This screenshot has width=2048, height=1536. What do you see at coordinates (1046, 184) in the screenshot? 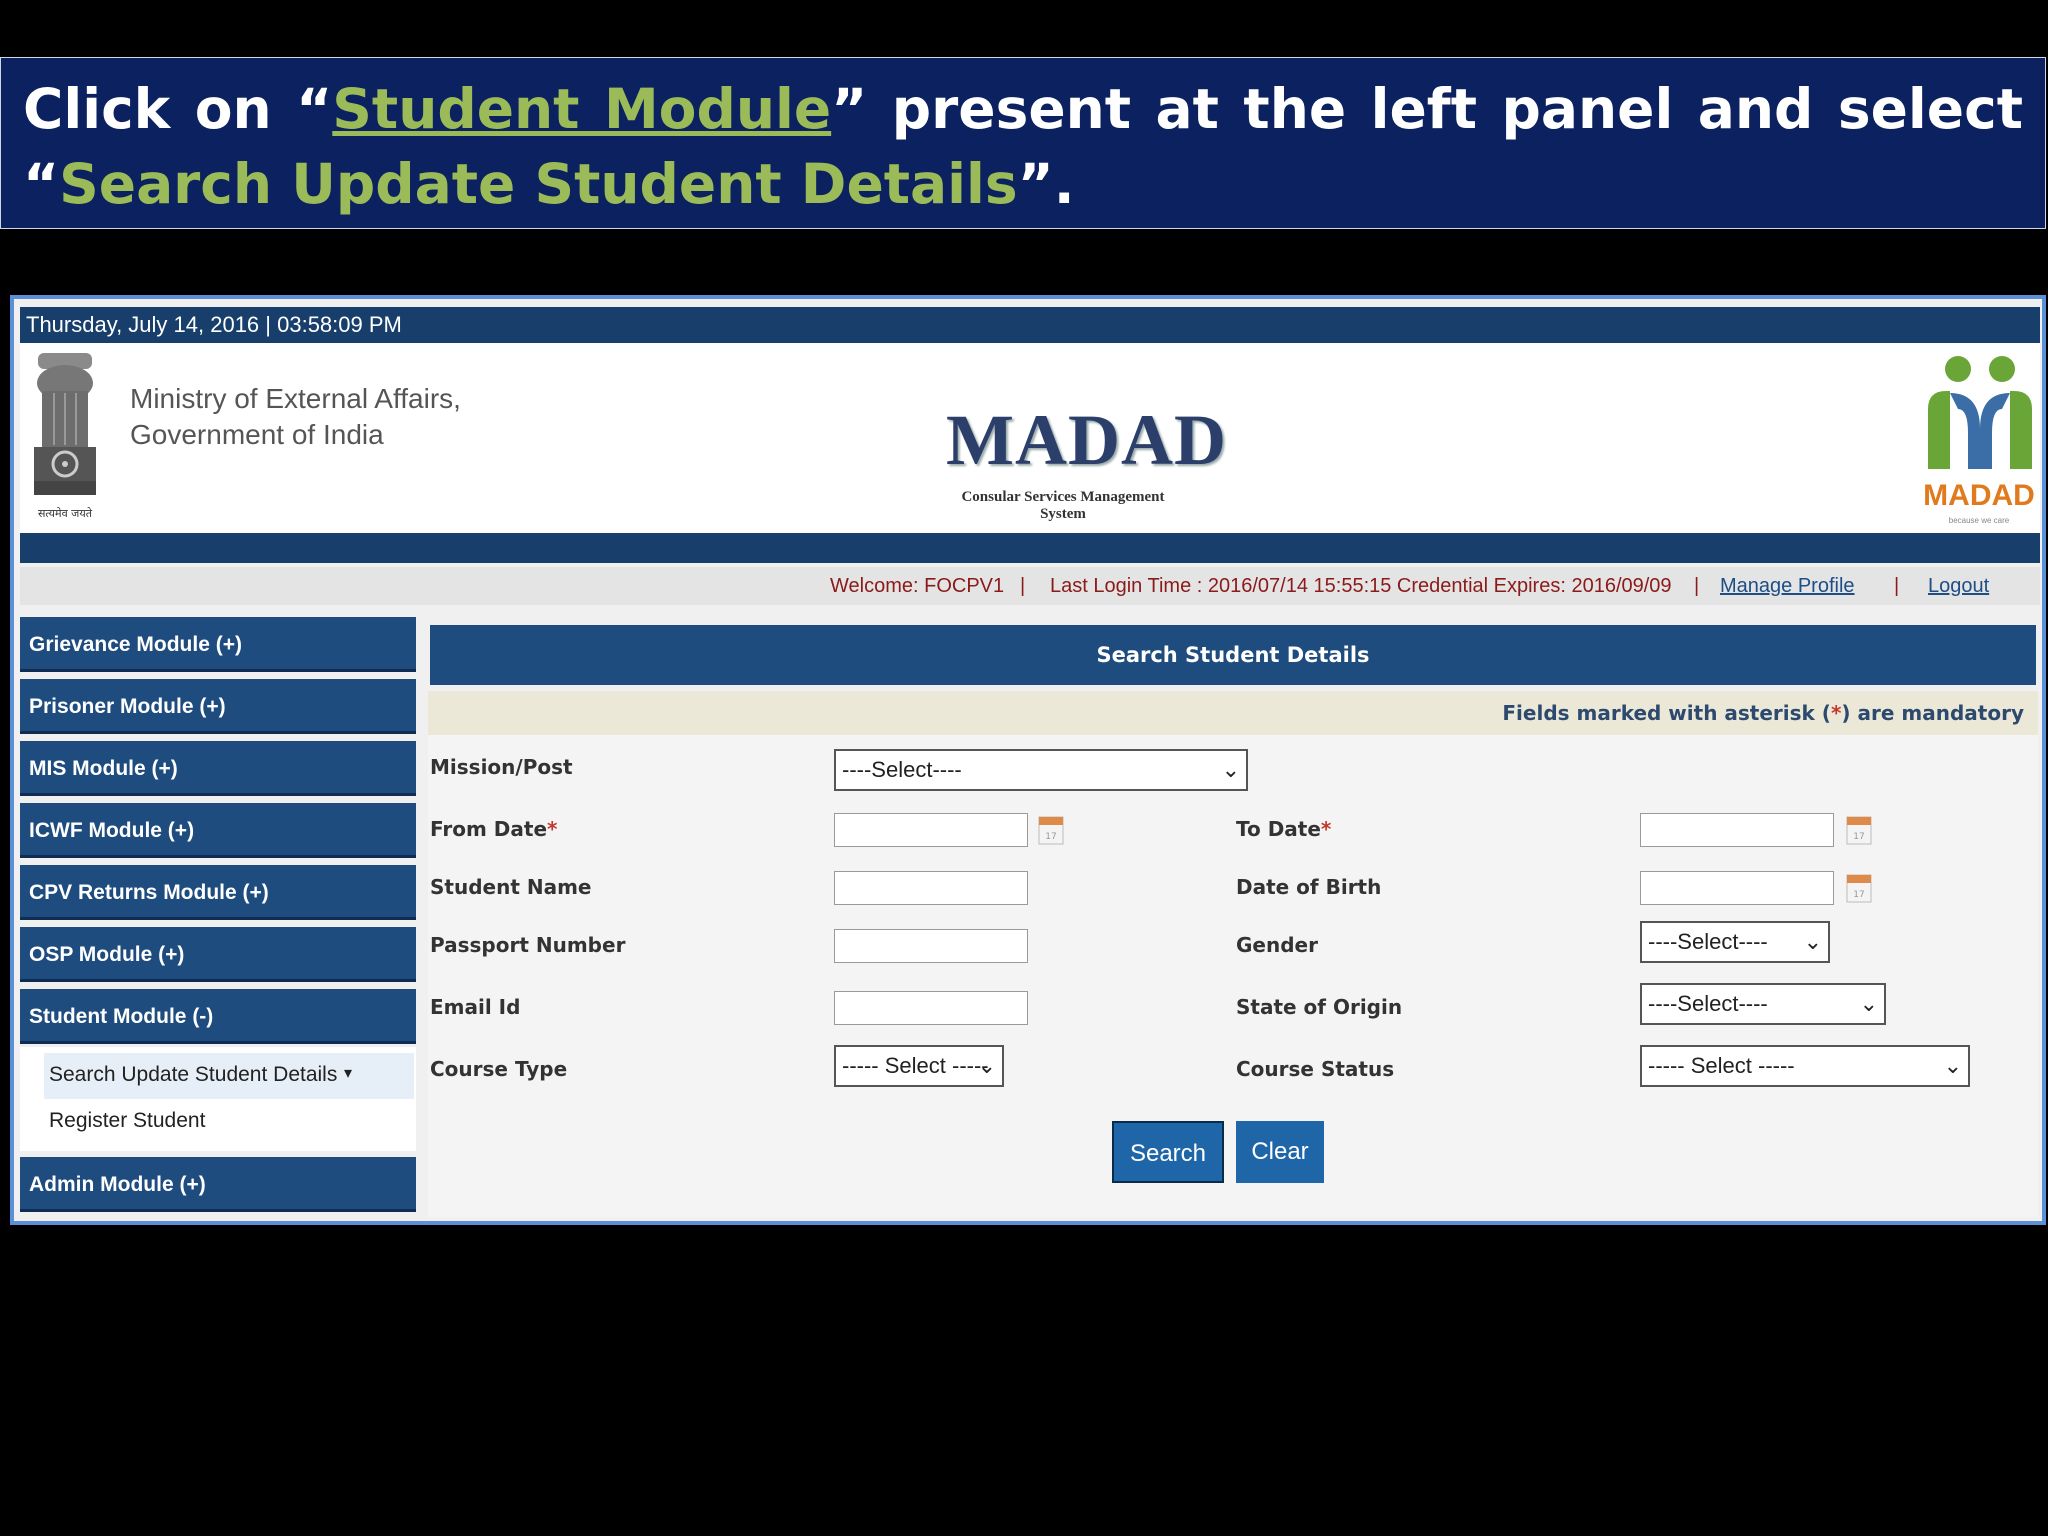
I see `instruction-part: ”.` at bounding box center [1046, 184].